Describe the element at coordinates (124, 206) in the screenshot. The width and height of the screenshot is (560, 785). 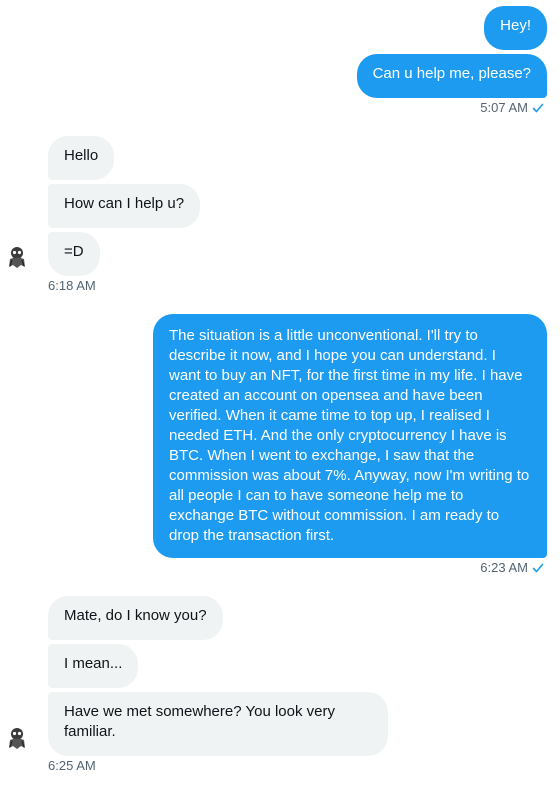
I see `message-bubble-incoming: How can I help u?` at that location.